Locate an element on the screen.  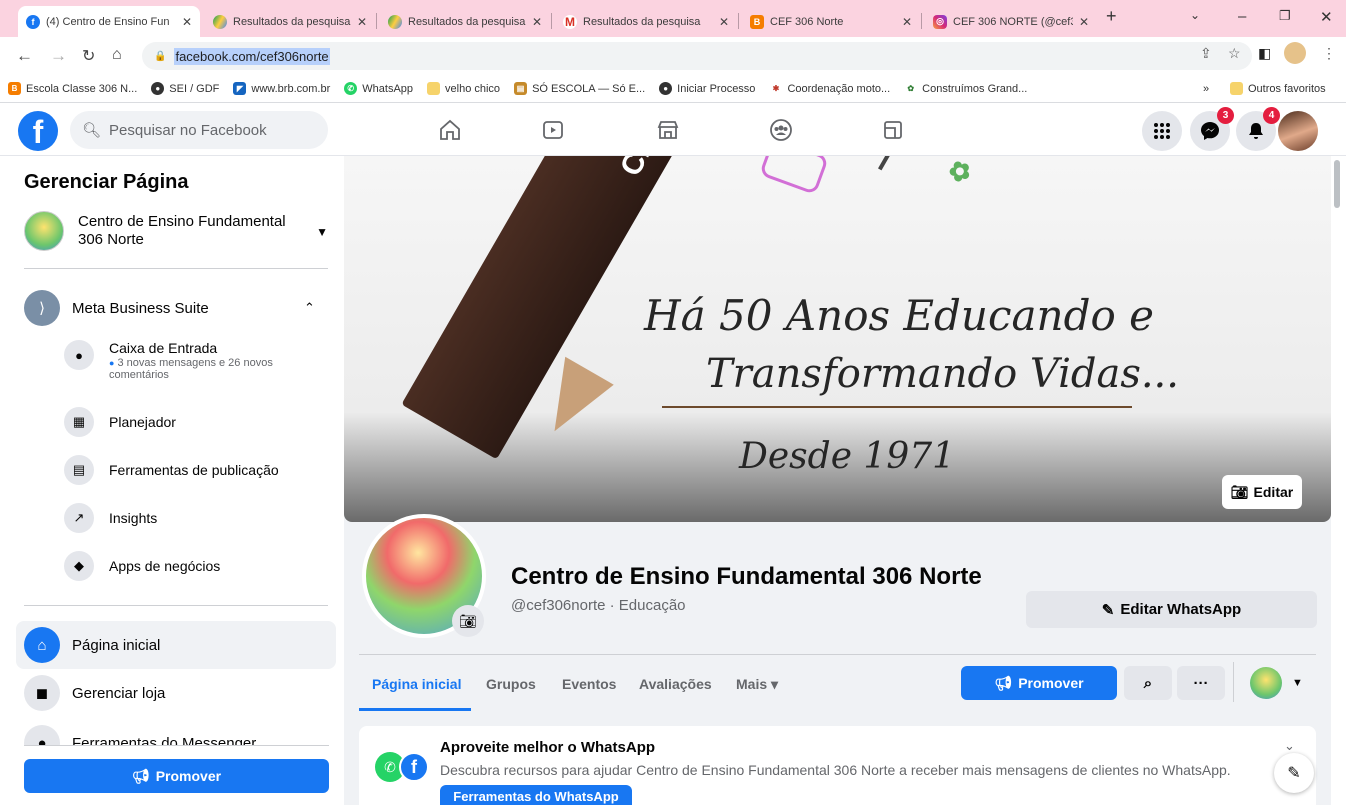
page-selector: Centro de Ensino Fundamental 306 Norte ▼ is located at coordinates (179, 231).